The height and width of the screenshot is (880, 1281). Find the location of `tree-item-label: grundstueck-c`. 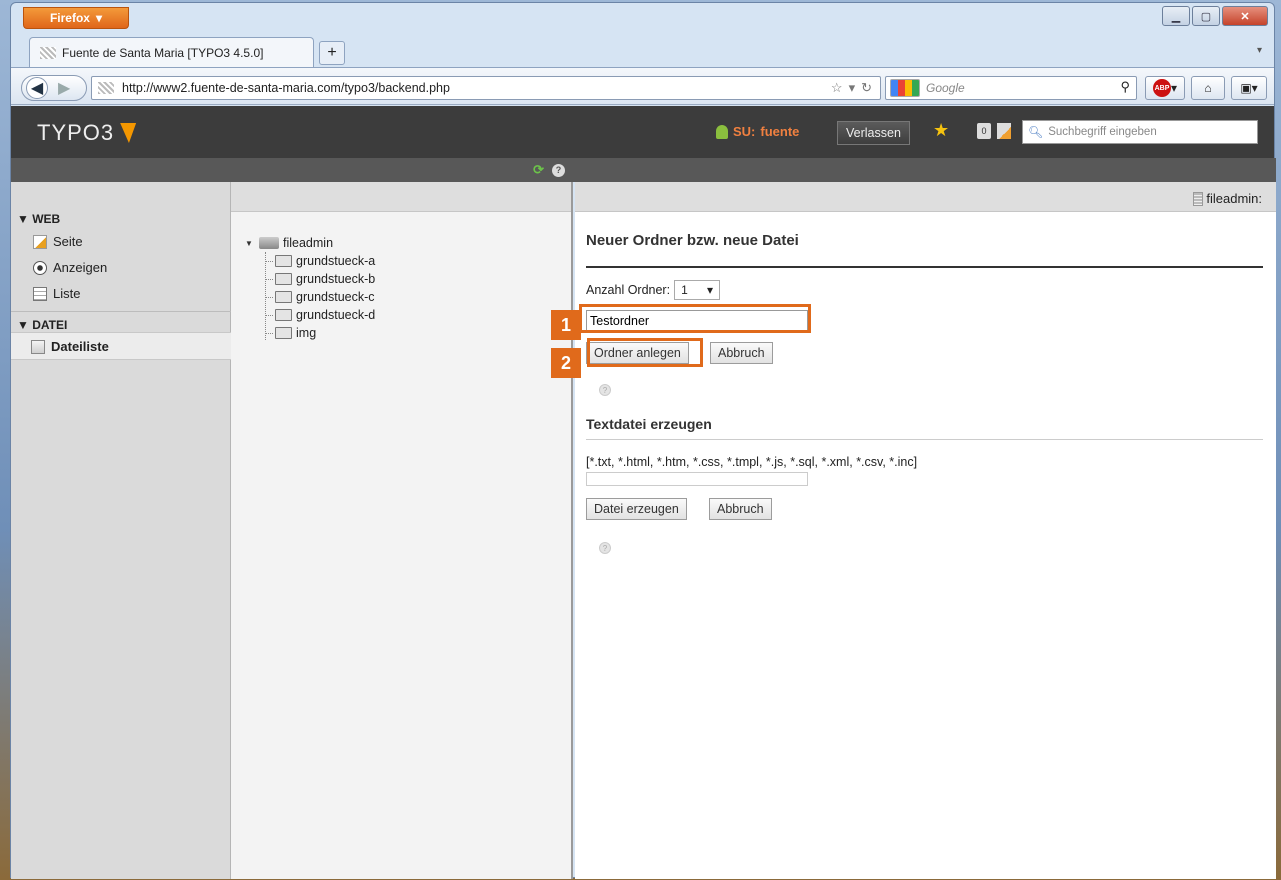

tree-item-label: grundstueck-c is located at coordinates (335, 297).